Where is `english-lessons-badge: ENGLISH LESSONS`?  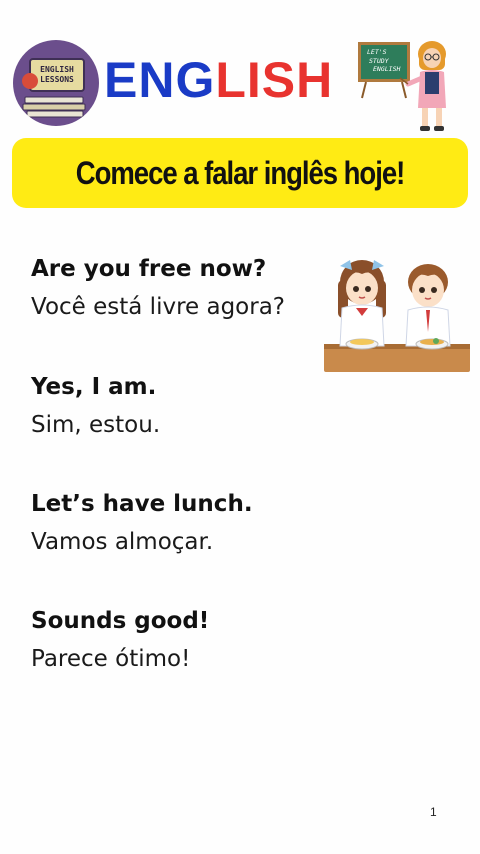
english-lessons-badge: ENGLISH LESSONS is located at coordinates (56, 83).